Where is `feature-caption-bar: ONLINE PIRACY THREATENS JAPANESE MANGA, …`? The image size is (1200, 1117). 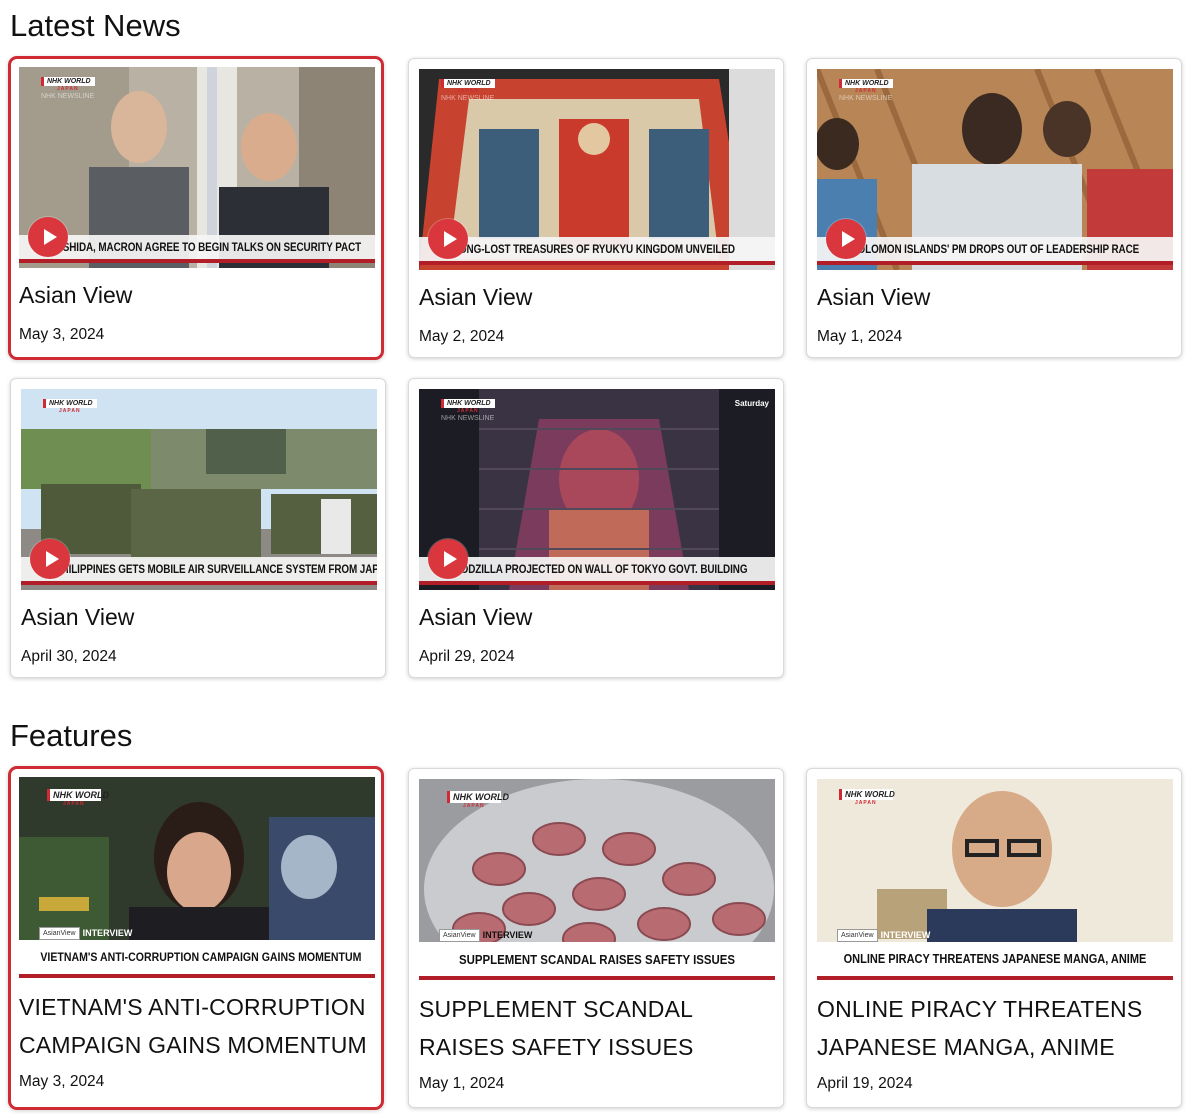 feature-caption-bar: ONLINE PIRACY THREATENS JAPANESE MANGA, … is located at coordinates (995, 961).